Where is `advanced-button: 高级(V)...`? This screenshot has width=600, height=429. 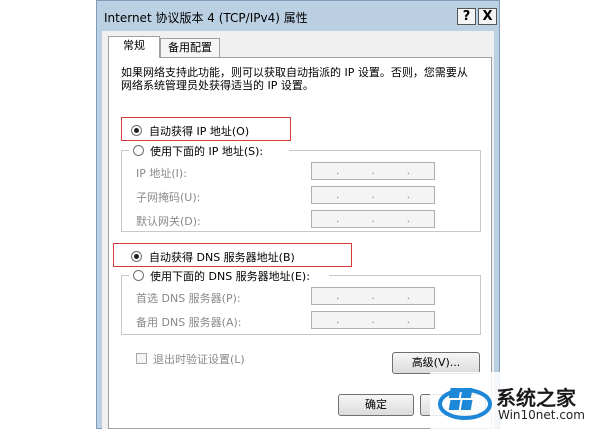 advanced-button: 高级(V)... is located at coordinates (436, 363).